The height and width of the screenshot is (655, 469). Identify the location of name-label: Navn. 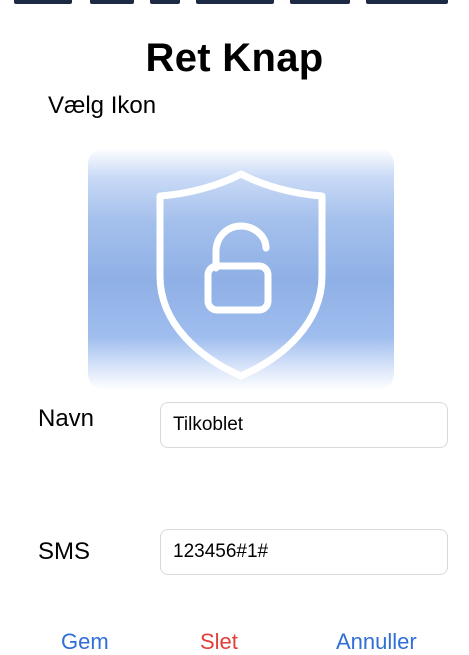
(66, 418).